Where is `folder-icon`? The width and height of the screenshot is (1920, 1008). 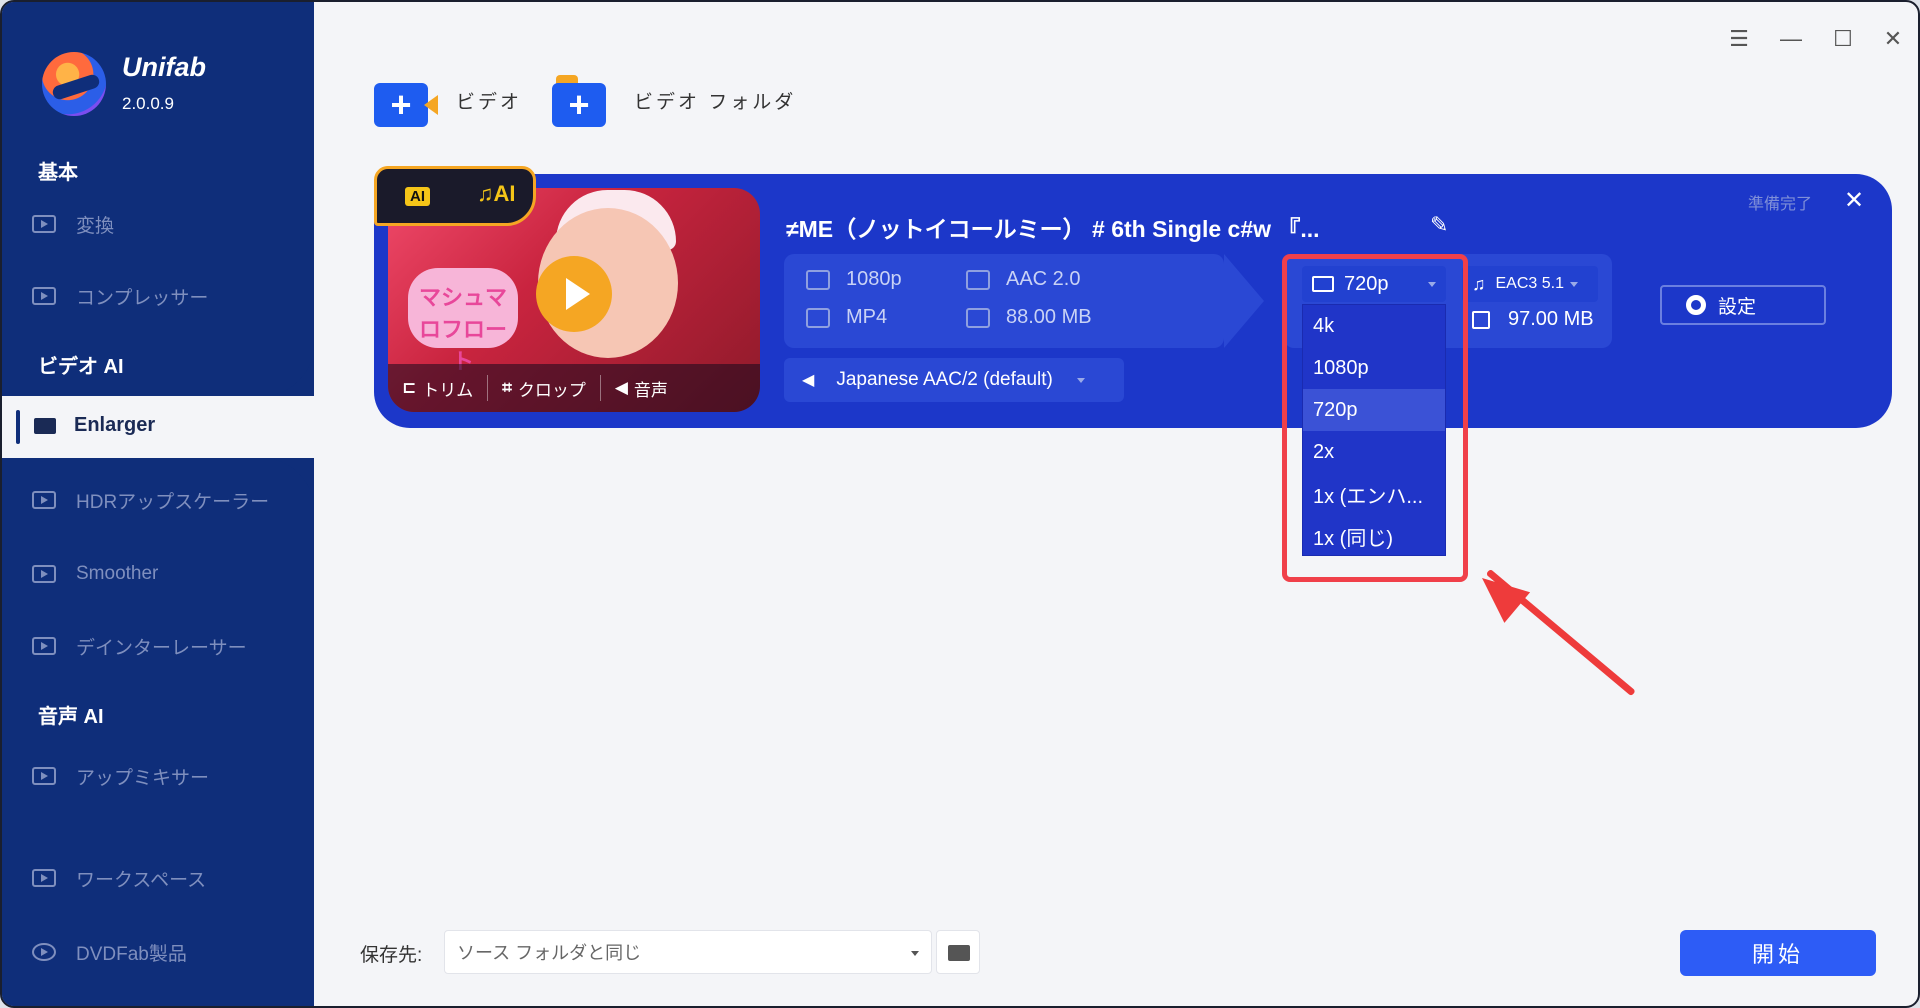 folder-icon is located at coordinates (959, 953).